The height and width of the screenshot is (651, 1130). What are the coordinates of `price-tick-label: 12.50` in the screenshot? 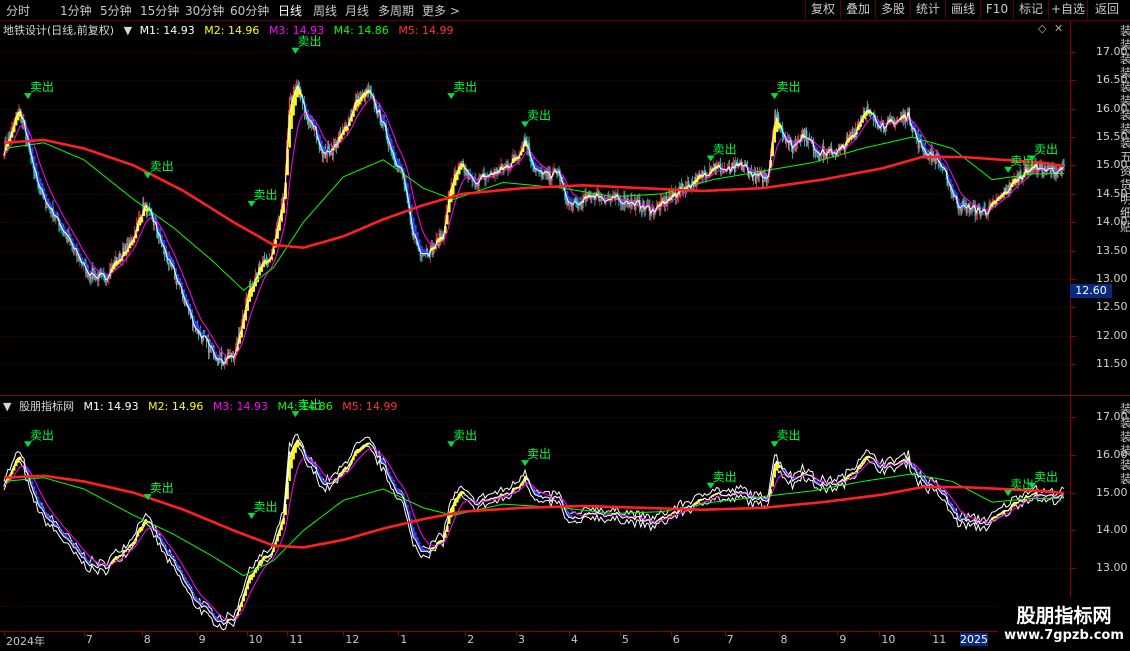 It's located at (1112, 307).